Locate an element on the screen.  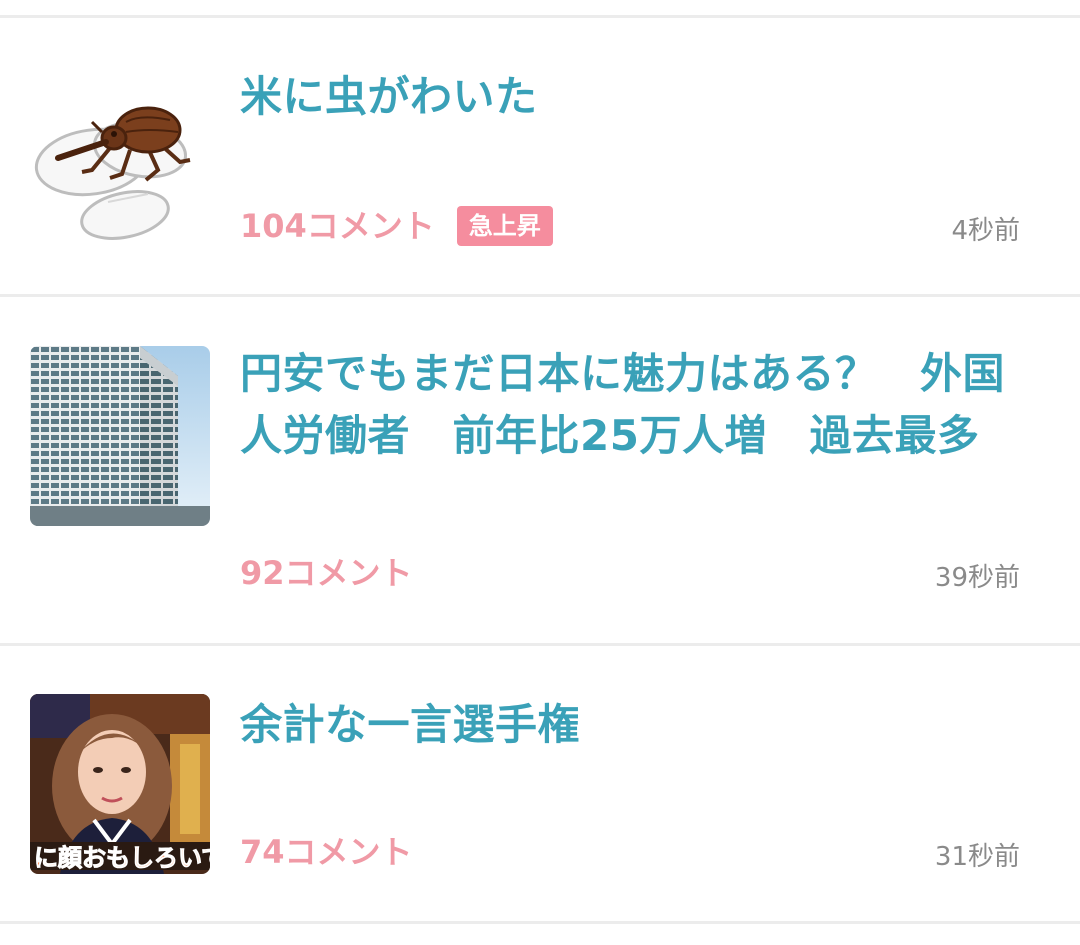
timestamp: 31秒前 is located at coordinates (977, 857).